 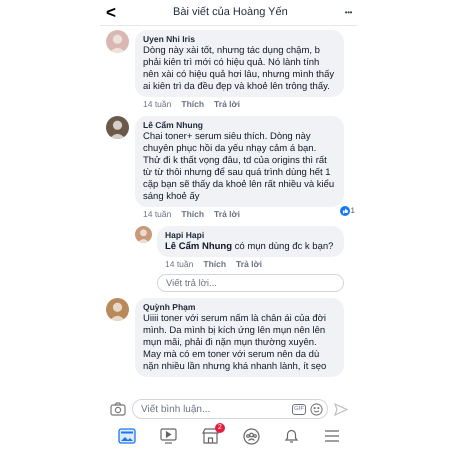 I want to click on reaction-count: 1, so click(x=347, y=211).